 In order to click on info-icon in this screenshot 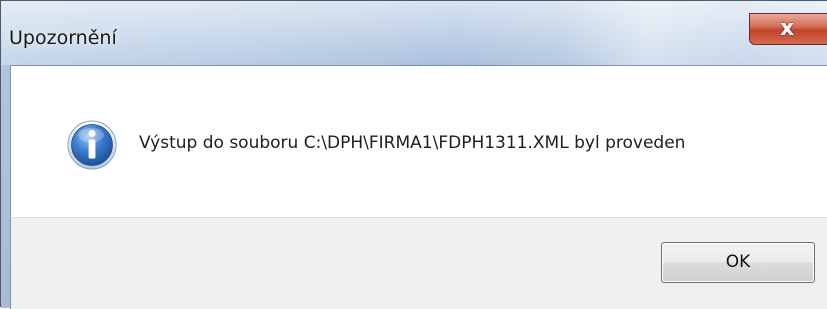, I will do `click(92, 145)`.